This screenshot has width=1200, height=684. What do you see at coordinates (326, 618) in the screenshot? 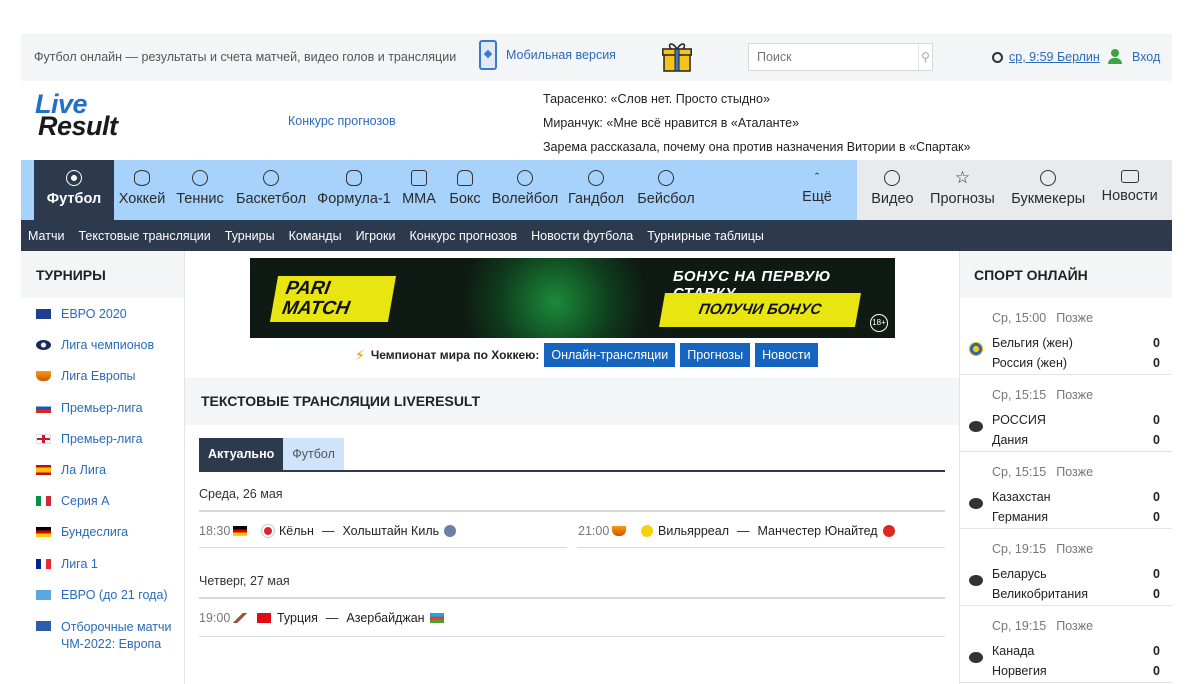
I see `match-row: 19:00 Турция — Азербайджан` at bounding box center [326, 618].